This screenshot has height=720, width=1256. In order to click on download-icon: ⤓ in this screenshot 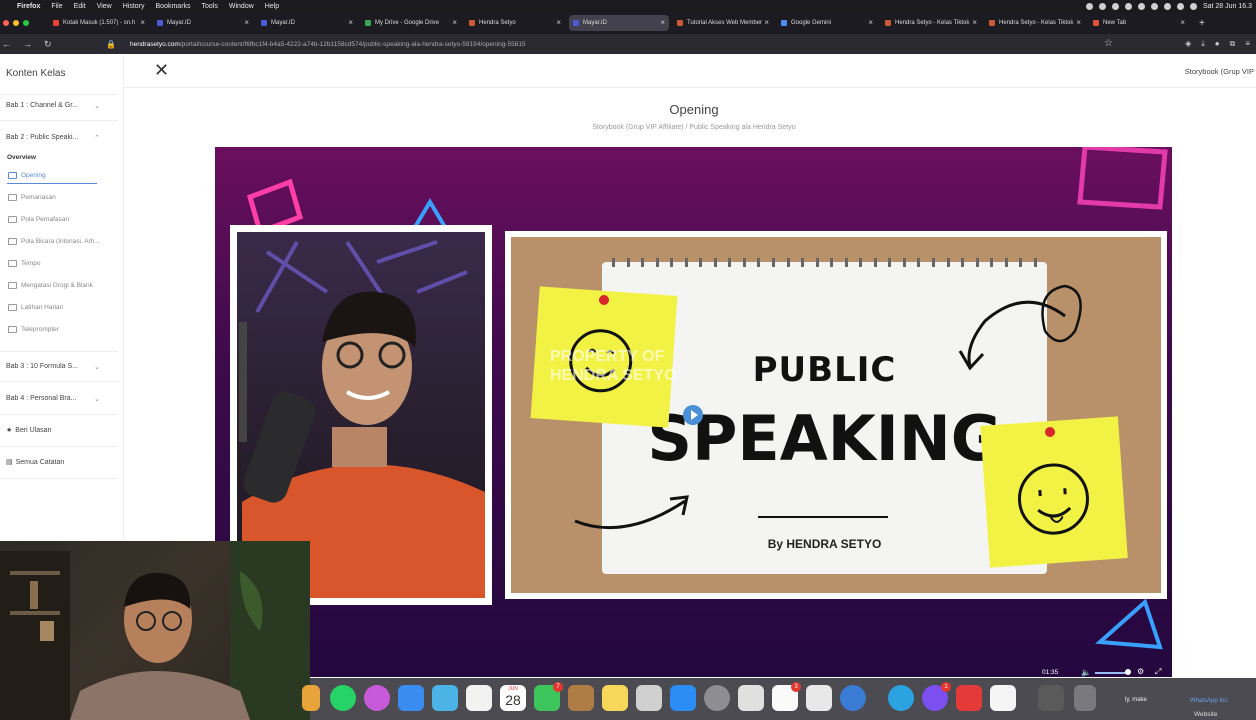, I will do `click(1203, 44)`.